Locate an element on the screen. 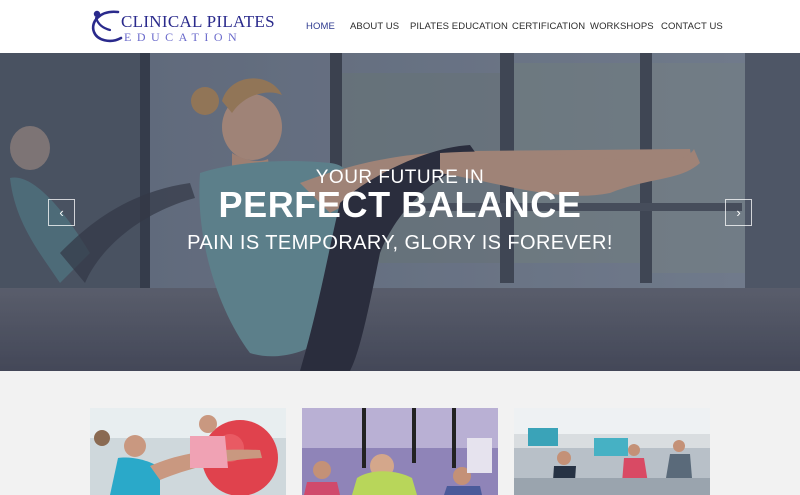 The height and width of the screenshot is (495, 800). chevron-right-icon: › is located at coordinates (738, 212).